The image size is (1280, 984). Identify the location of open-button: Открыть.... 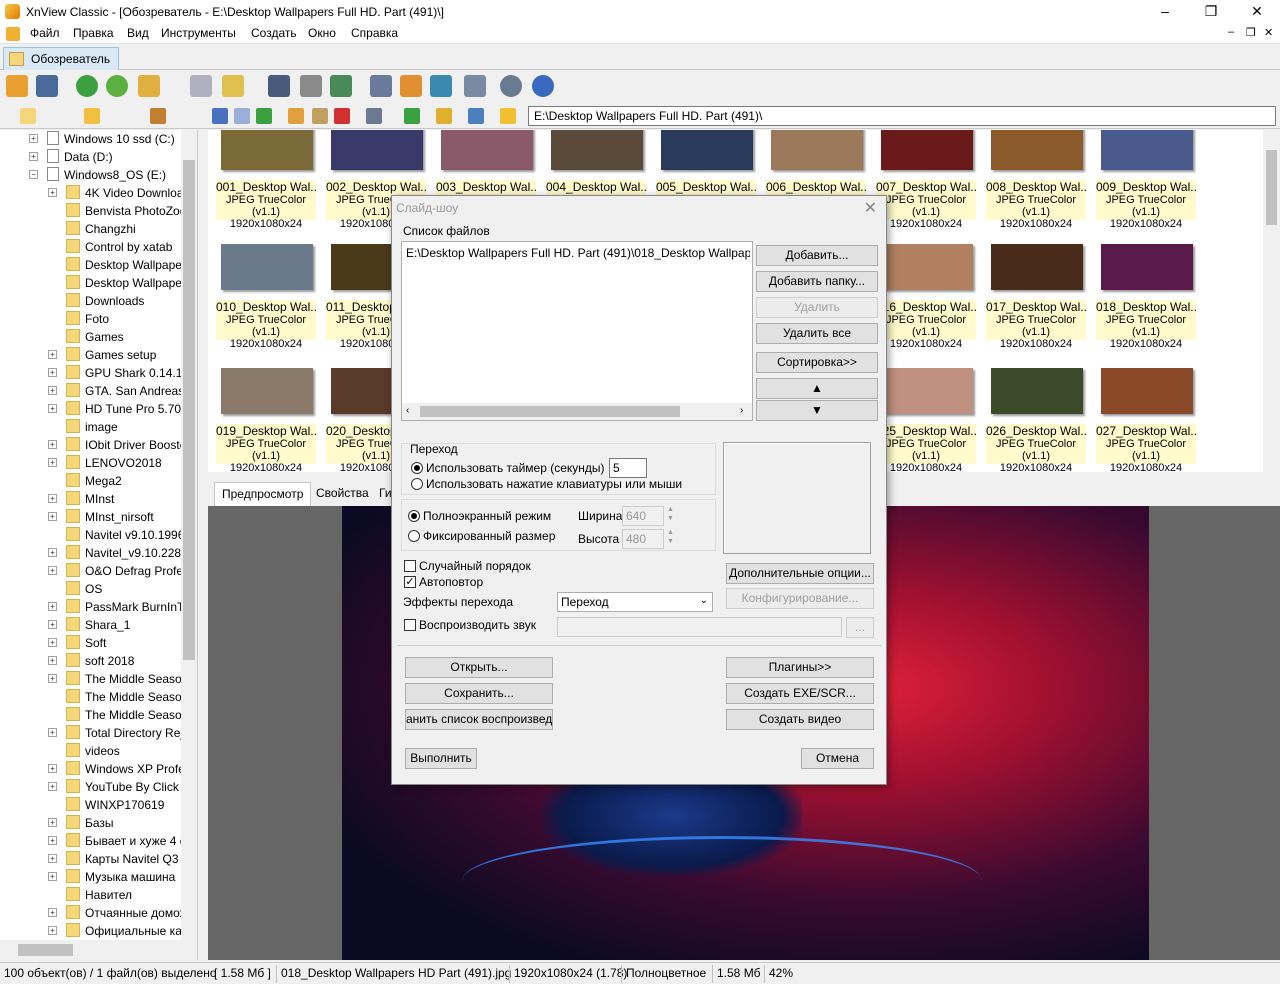
(479, 667).